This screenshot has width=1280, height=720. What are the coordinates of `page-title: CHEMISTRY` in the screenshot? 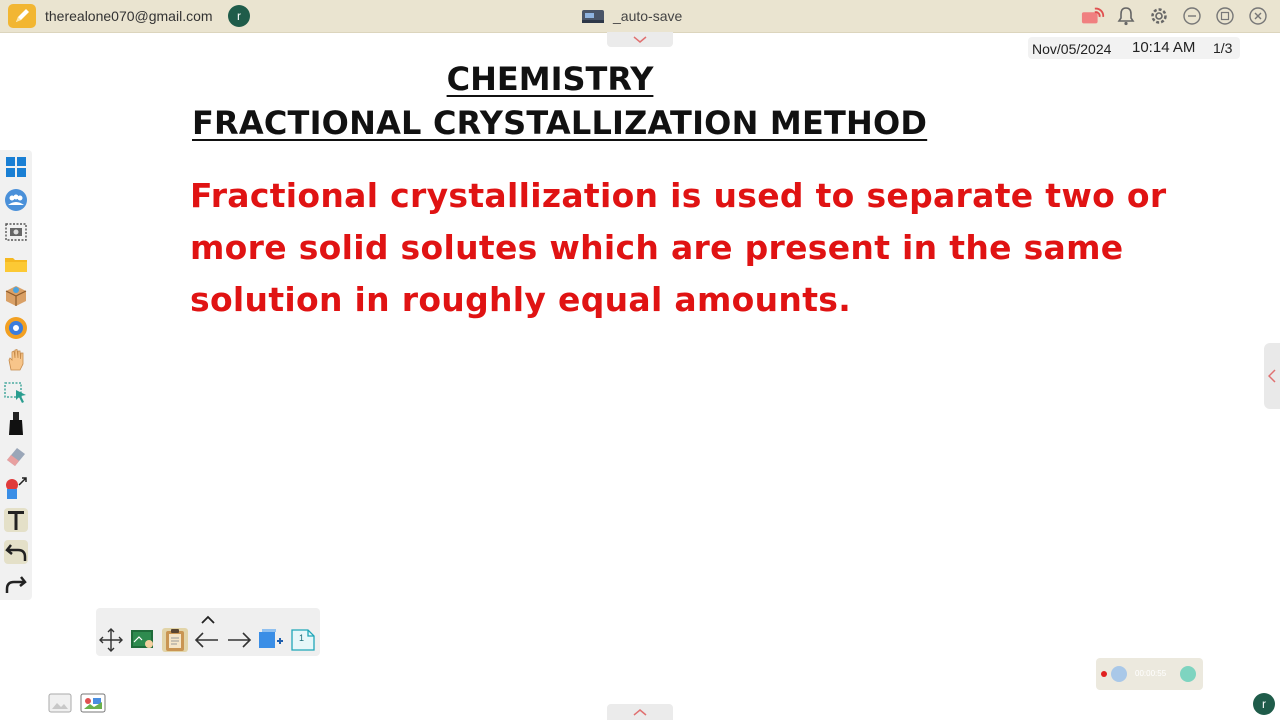 It's located at (550, 79).